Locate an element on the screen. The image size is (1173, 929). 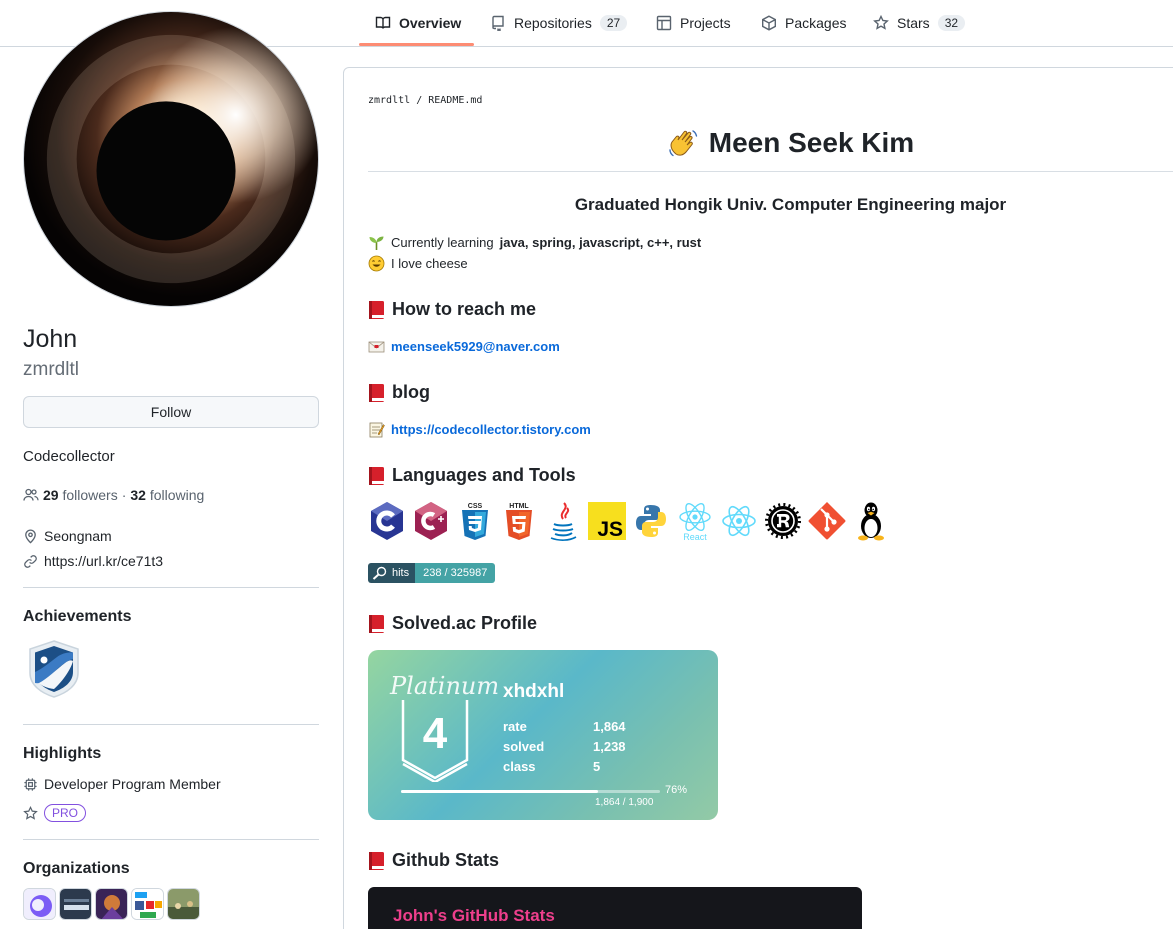
achievement-badge is located at coordinates (54, 669).